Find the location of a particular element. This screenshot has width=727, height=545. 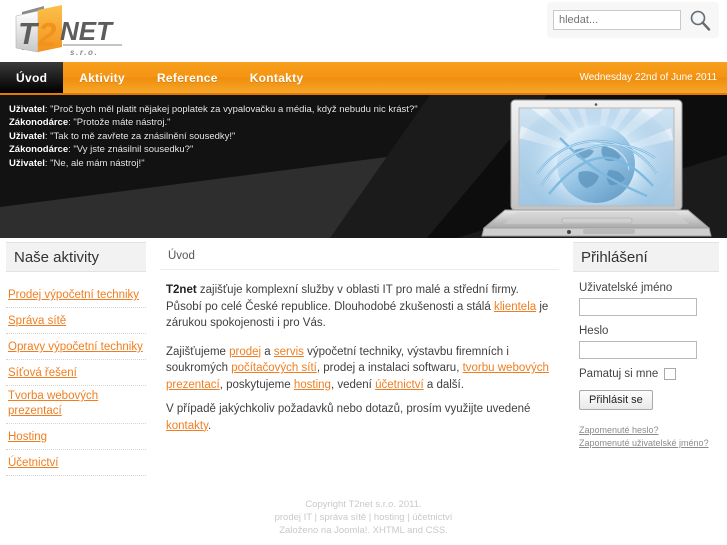

nav-item-reference: Reference is located at coordinates (187, 77).